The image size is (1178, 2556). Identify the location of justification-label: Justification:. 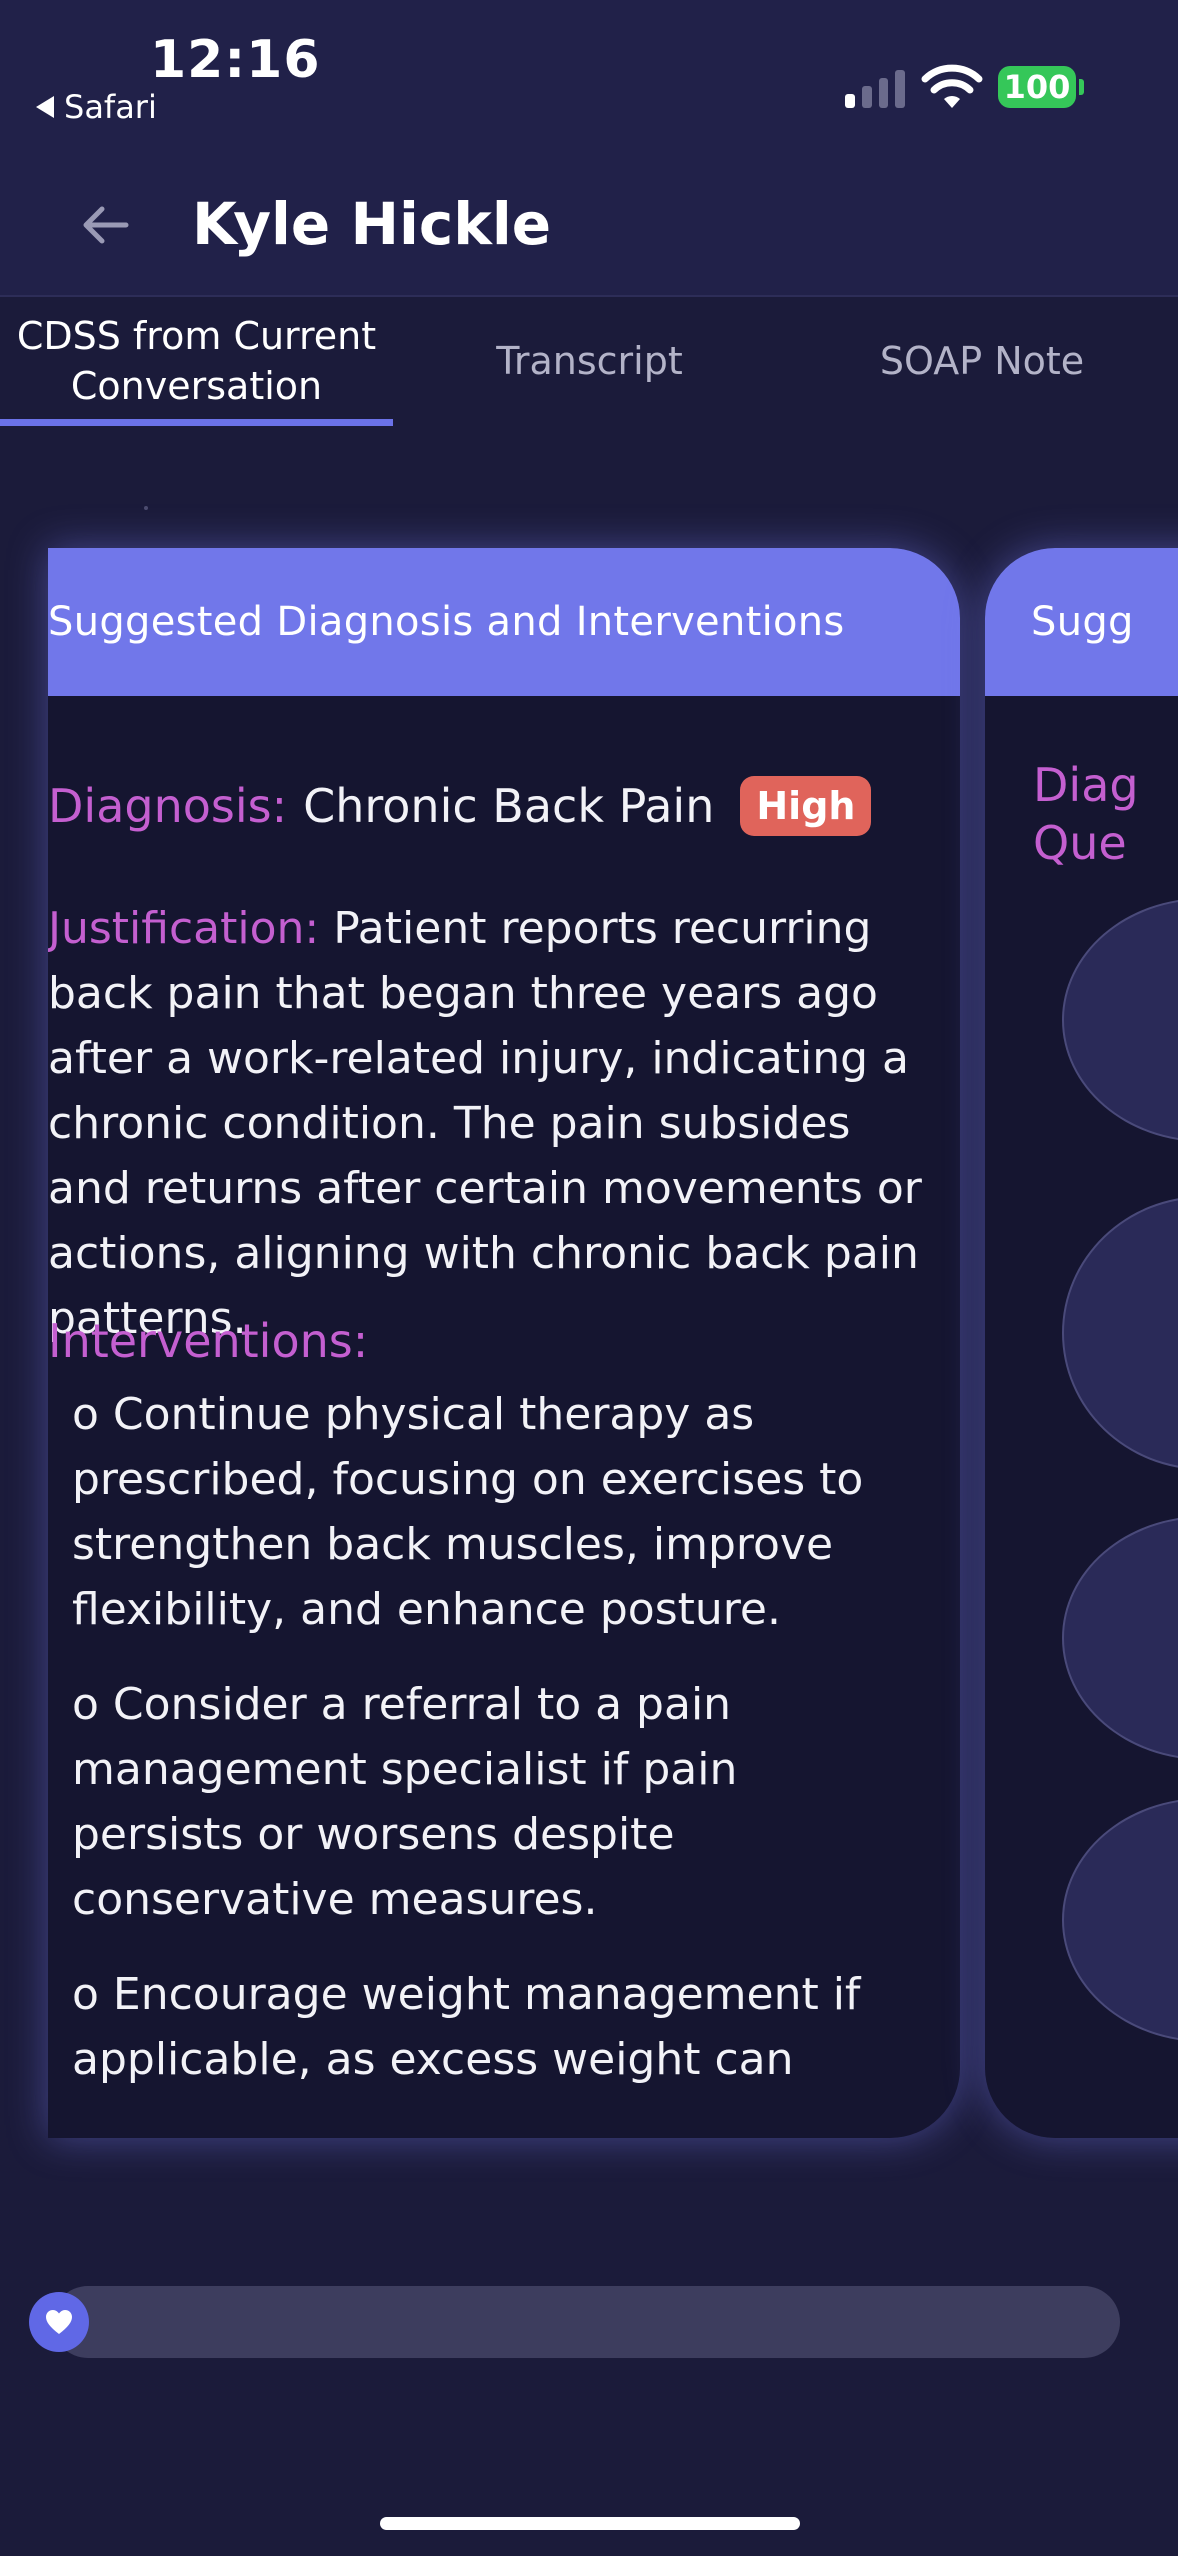
(184, 928).